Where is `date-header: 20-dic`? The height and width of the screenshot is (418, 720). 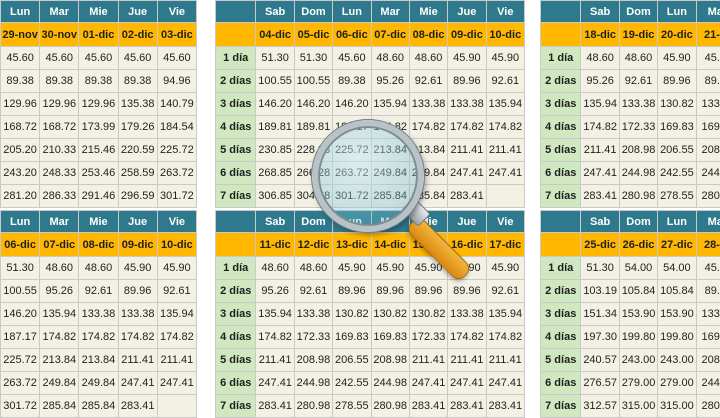 date-header: 20-dic is located at coordinates (677, 35).